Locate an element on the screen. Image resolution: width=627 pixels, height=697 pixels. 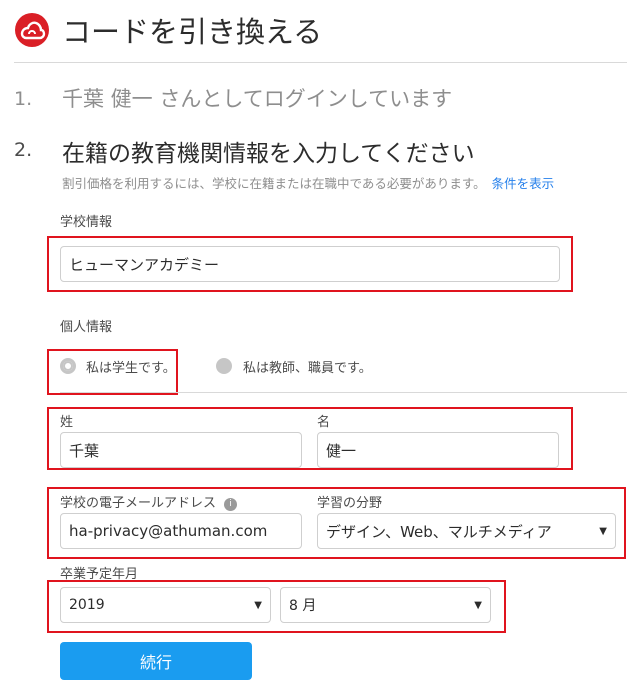
step1-number: 1. is located at coordinates (23, 99).